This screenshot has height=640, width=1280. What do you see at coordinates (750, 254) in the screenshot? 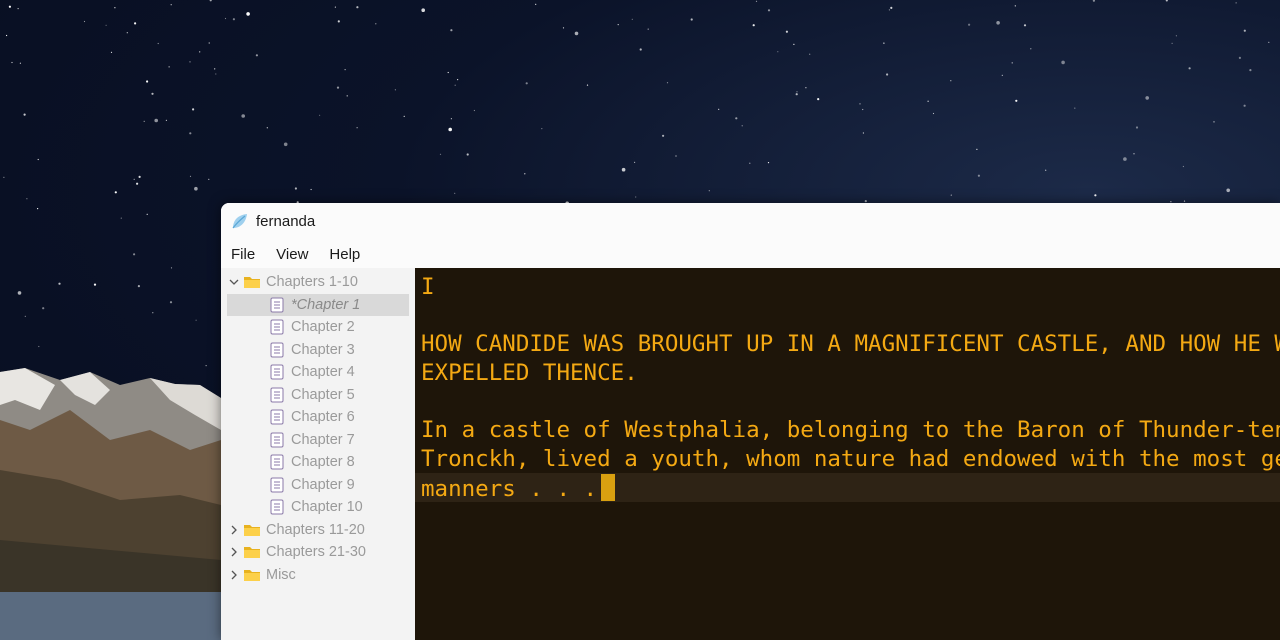
I see `menu-bar: File View Help` at bounding box center [750, 254].